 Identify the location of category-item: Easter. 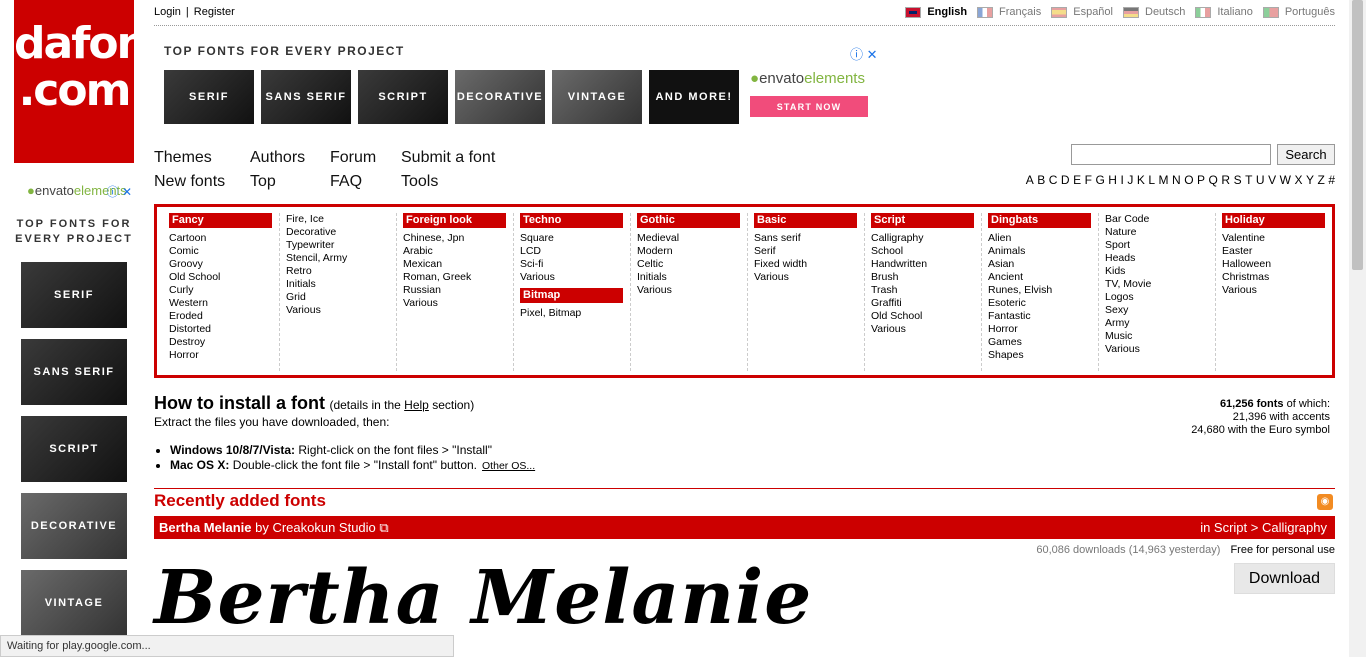
(1277, 251).